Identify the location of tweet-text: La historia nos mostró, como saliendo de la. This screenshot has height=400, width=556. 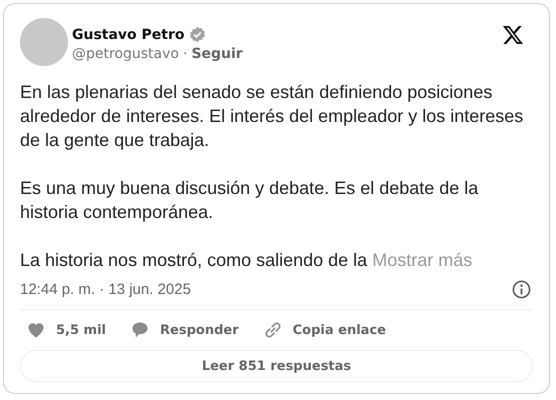
(194, 260).